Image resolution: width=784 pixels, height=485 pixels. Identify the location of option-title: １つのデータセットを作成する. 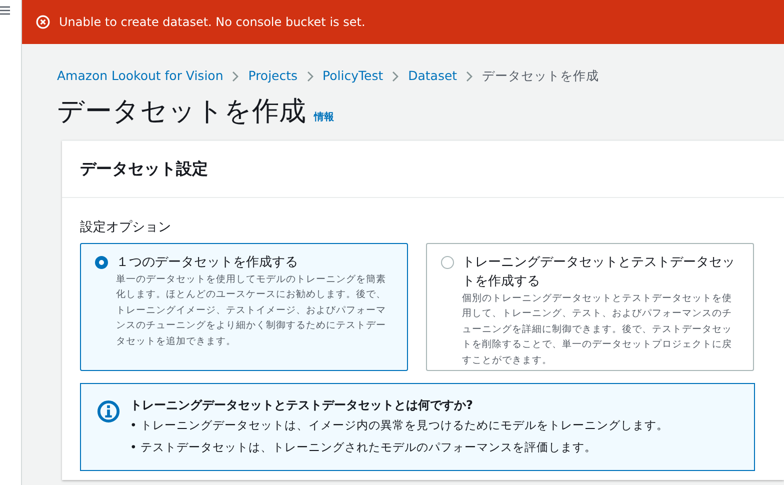
(207, 263).